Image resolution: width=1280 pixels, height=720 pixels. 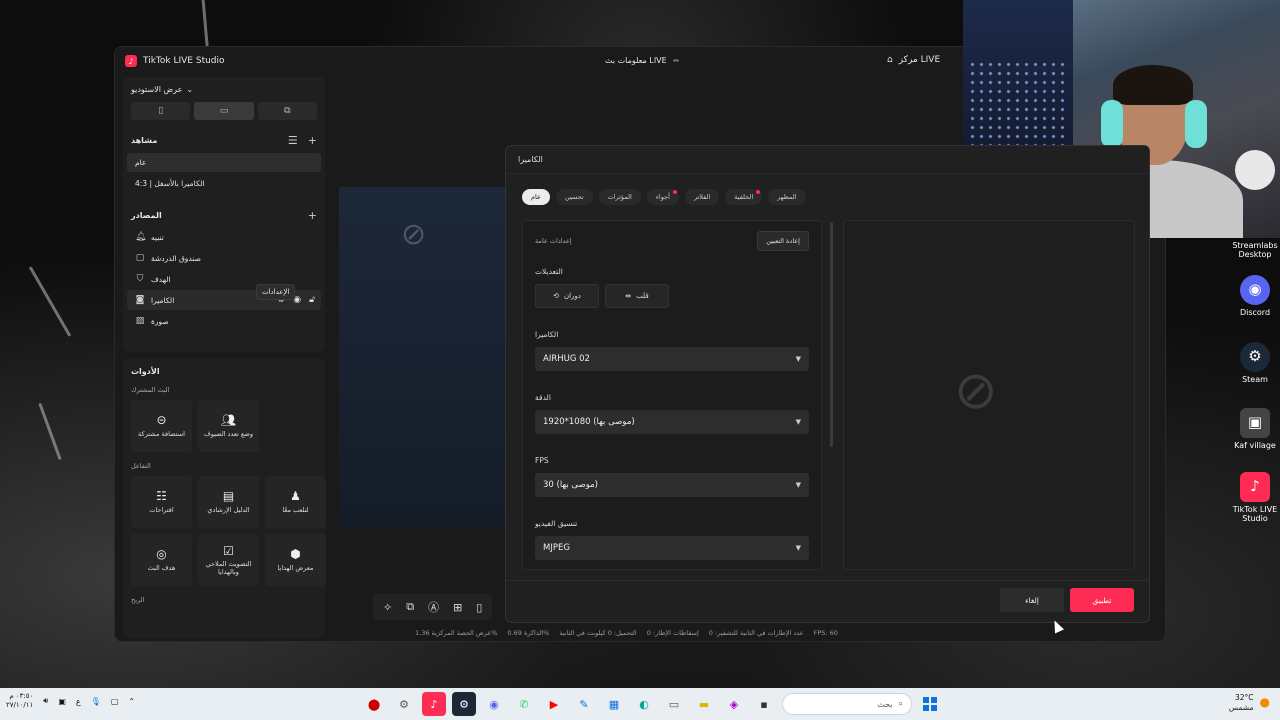 What do you see at coordinates (78, 701) in the screenshot?
I see `language-indicator: ع` at bounding box center [78, 701].